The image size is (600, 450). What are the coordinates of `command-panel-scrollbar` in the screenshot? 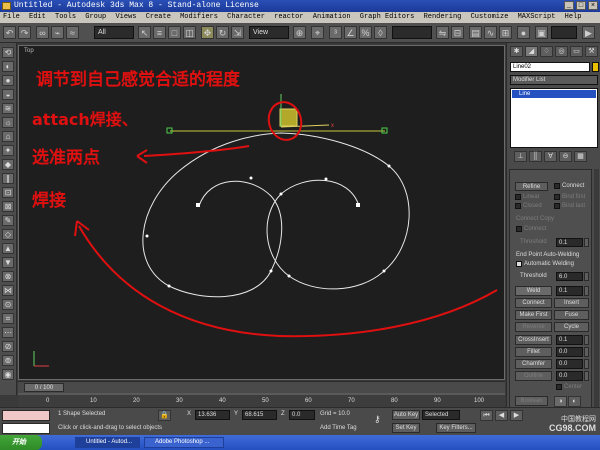 It's located at (596, 288).